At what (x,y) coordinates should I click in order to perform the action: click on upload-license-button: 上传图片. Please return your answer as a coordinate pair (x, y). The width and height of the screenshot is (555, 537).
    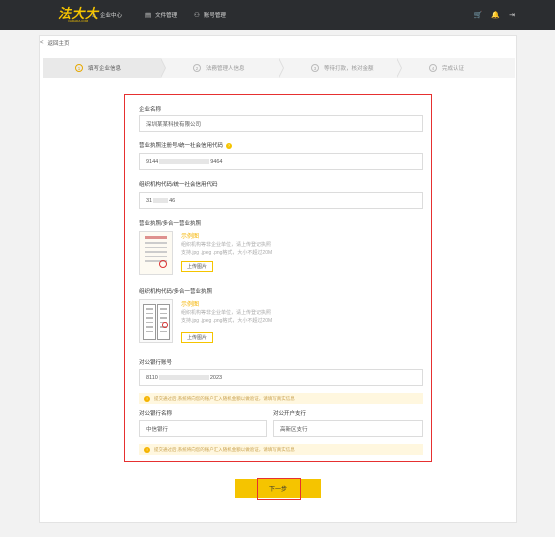
    Looking at the image, I should click on (197, 266).